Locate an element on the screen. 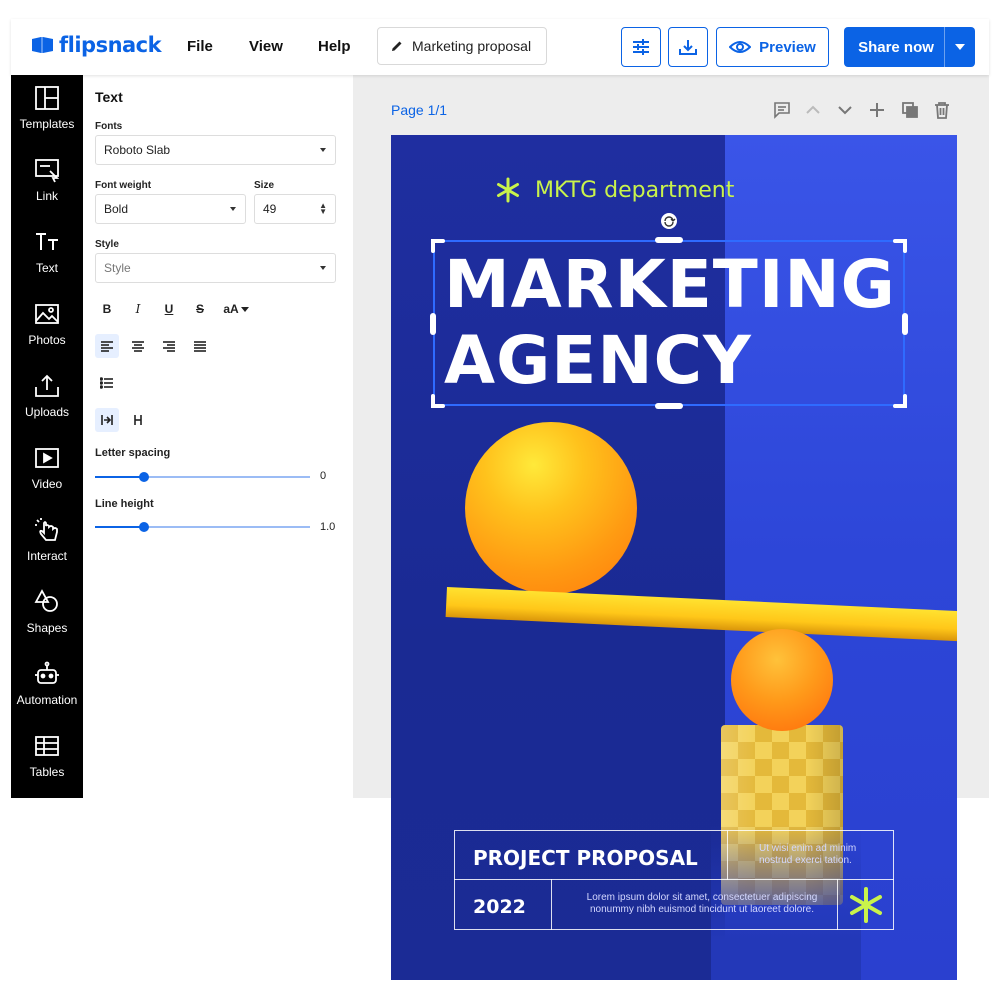  interact-icon is located at coordinates (46, 529).